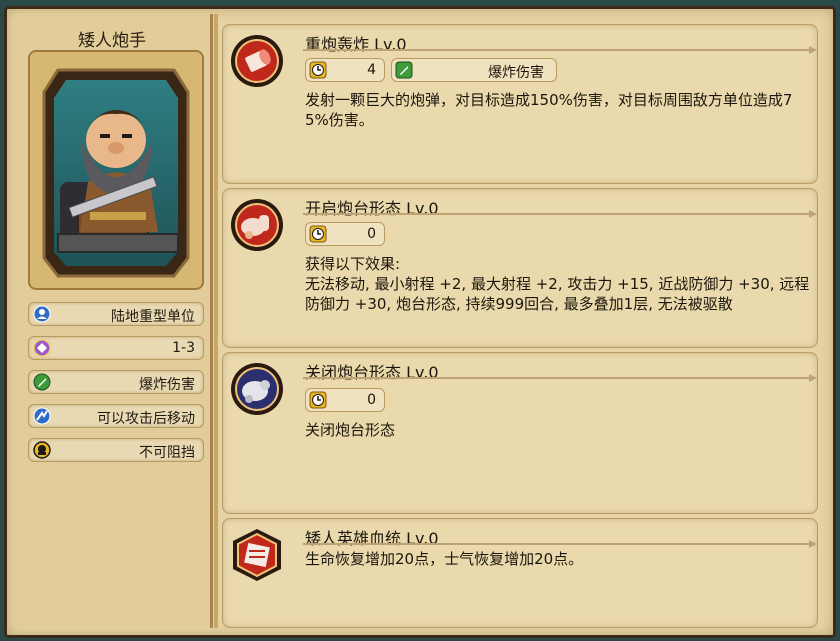  Describe the element at coordinates (257, 555) in the screenshot. I see `bloodline-emblem-icon` at that location.